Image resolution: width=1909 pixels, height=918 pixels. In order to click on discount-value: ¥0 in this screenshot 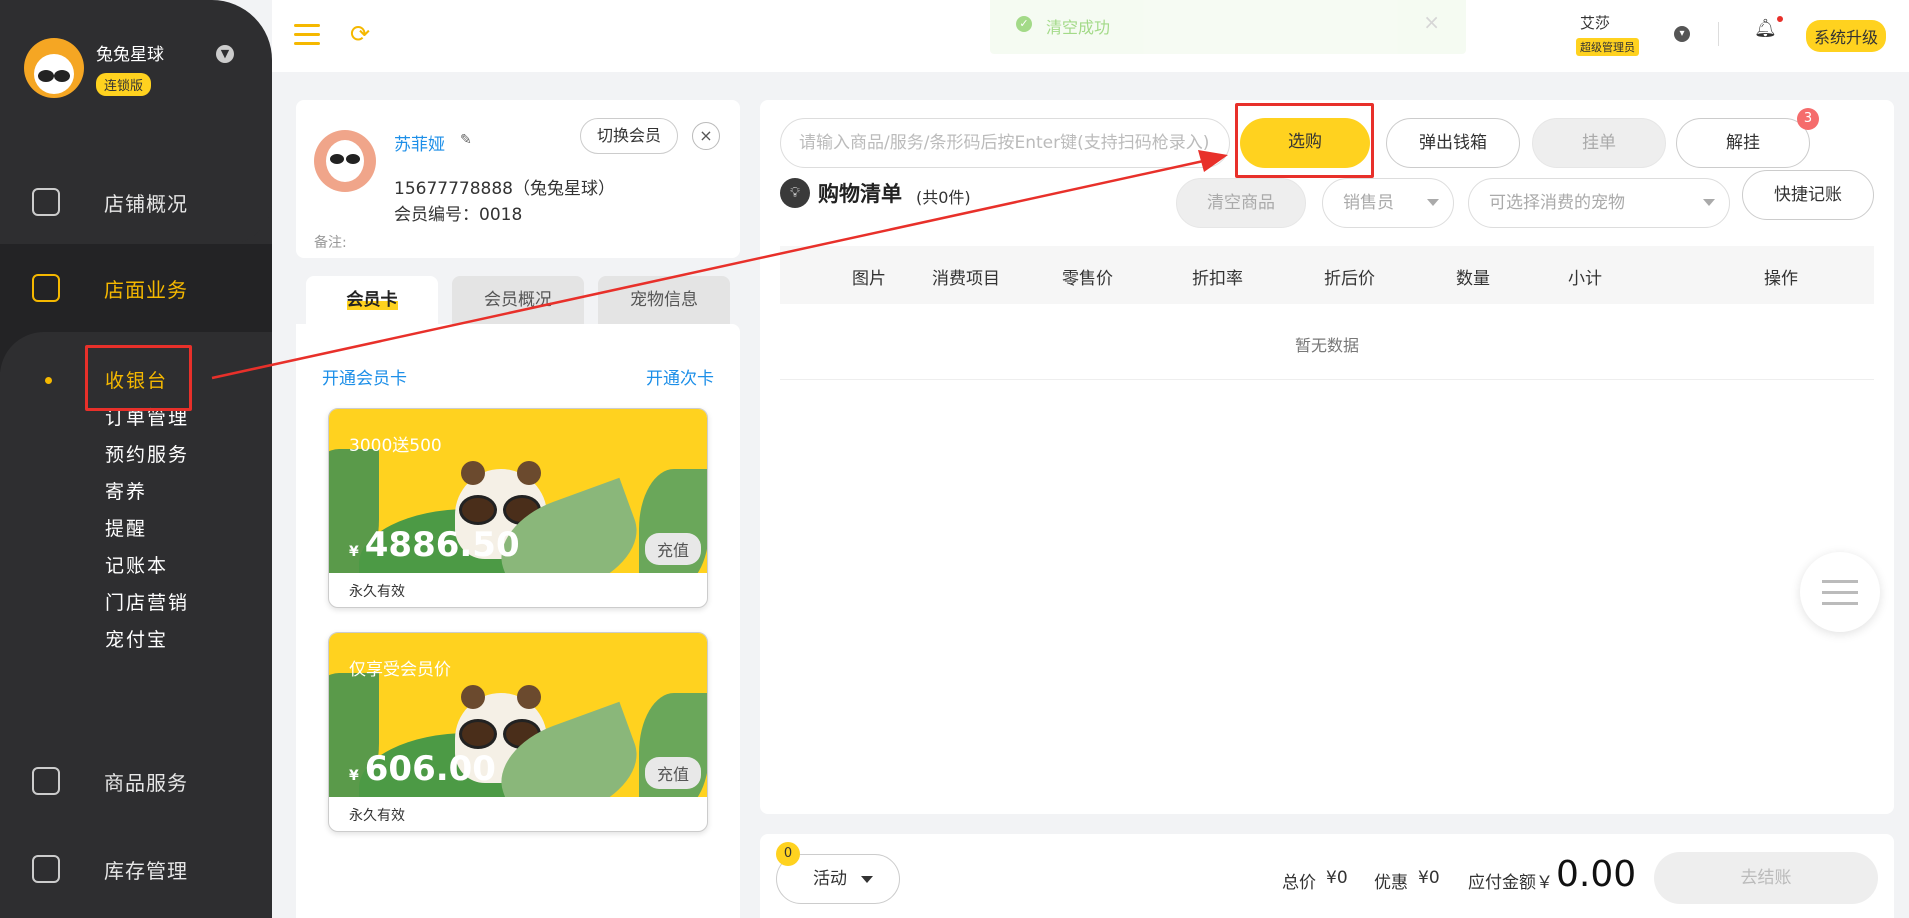, I will do `click(1429, 878)`.